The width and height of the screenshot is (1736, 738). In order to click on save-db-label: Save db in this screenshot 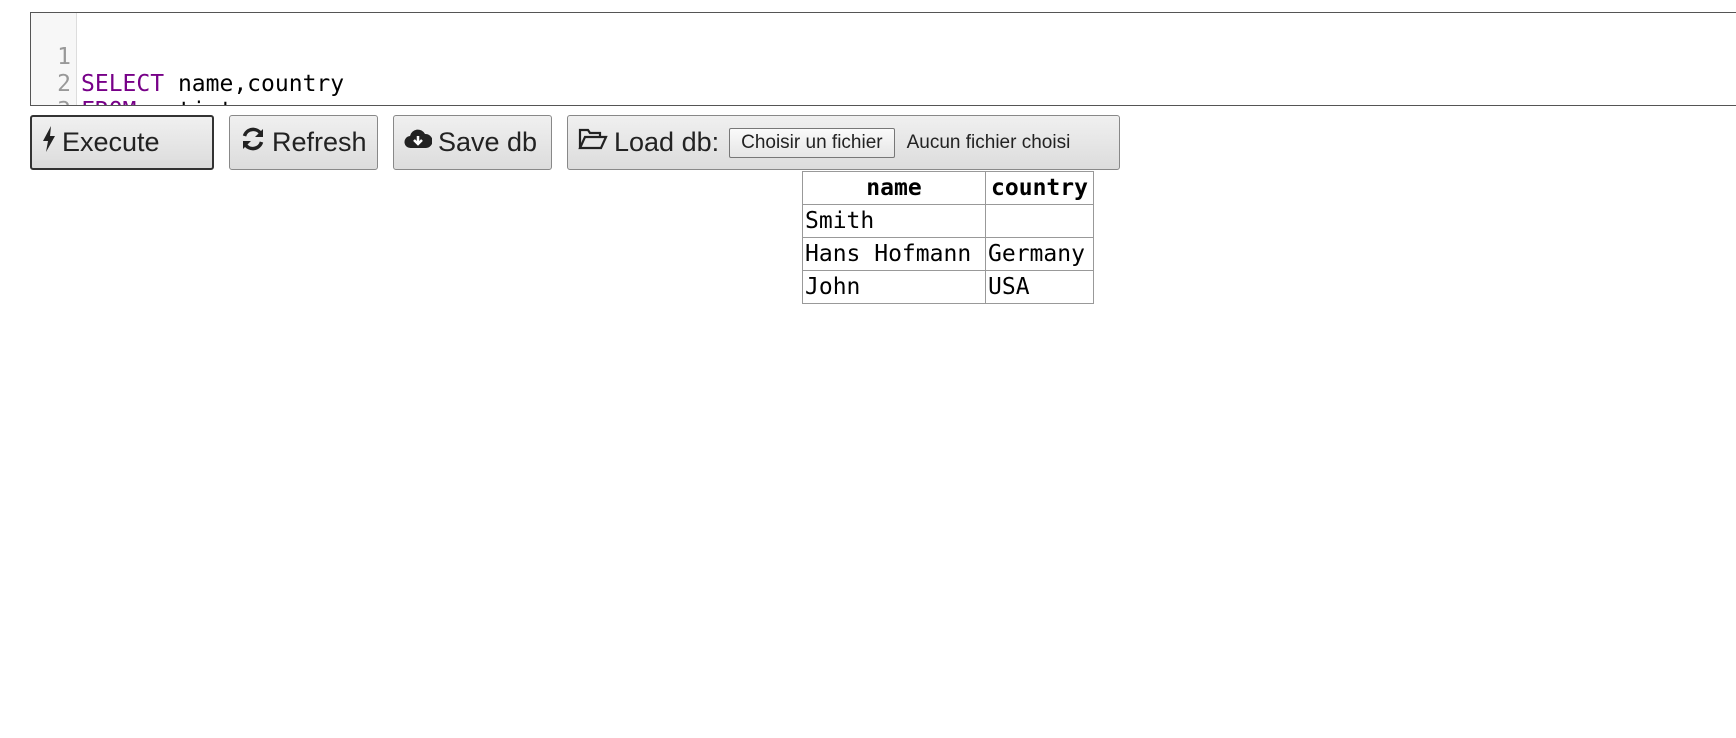, I will do `click(488, 142)`.